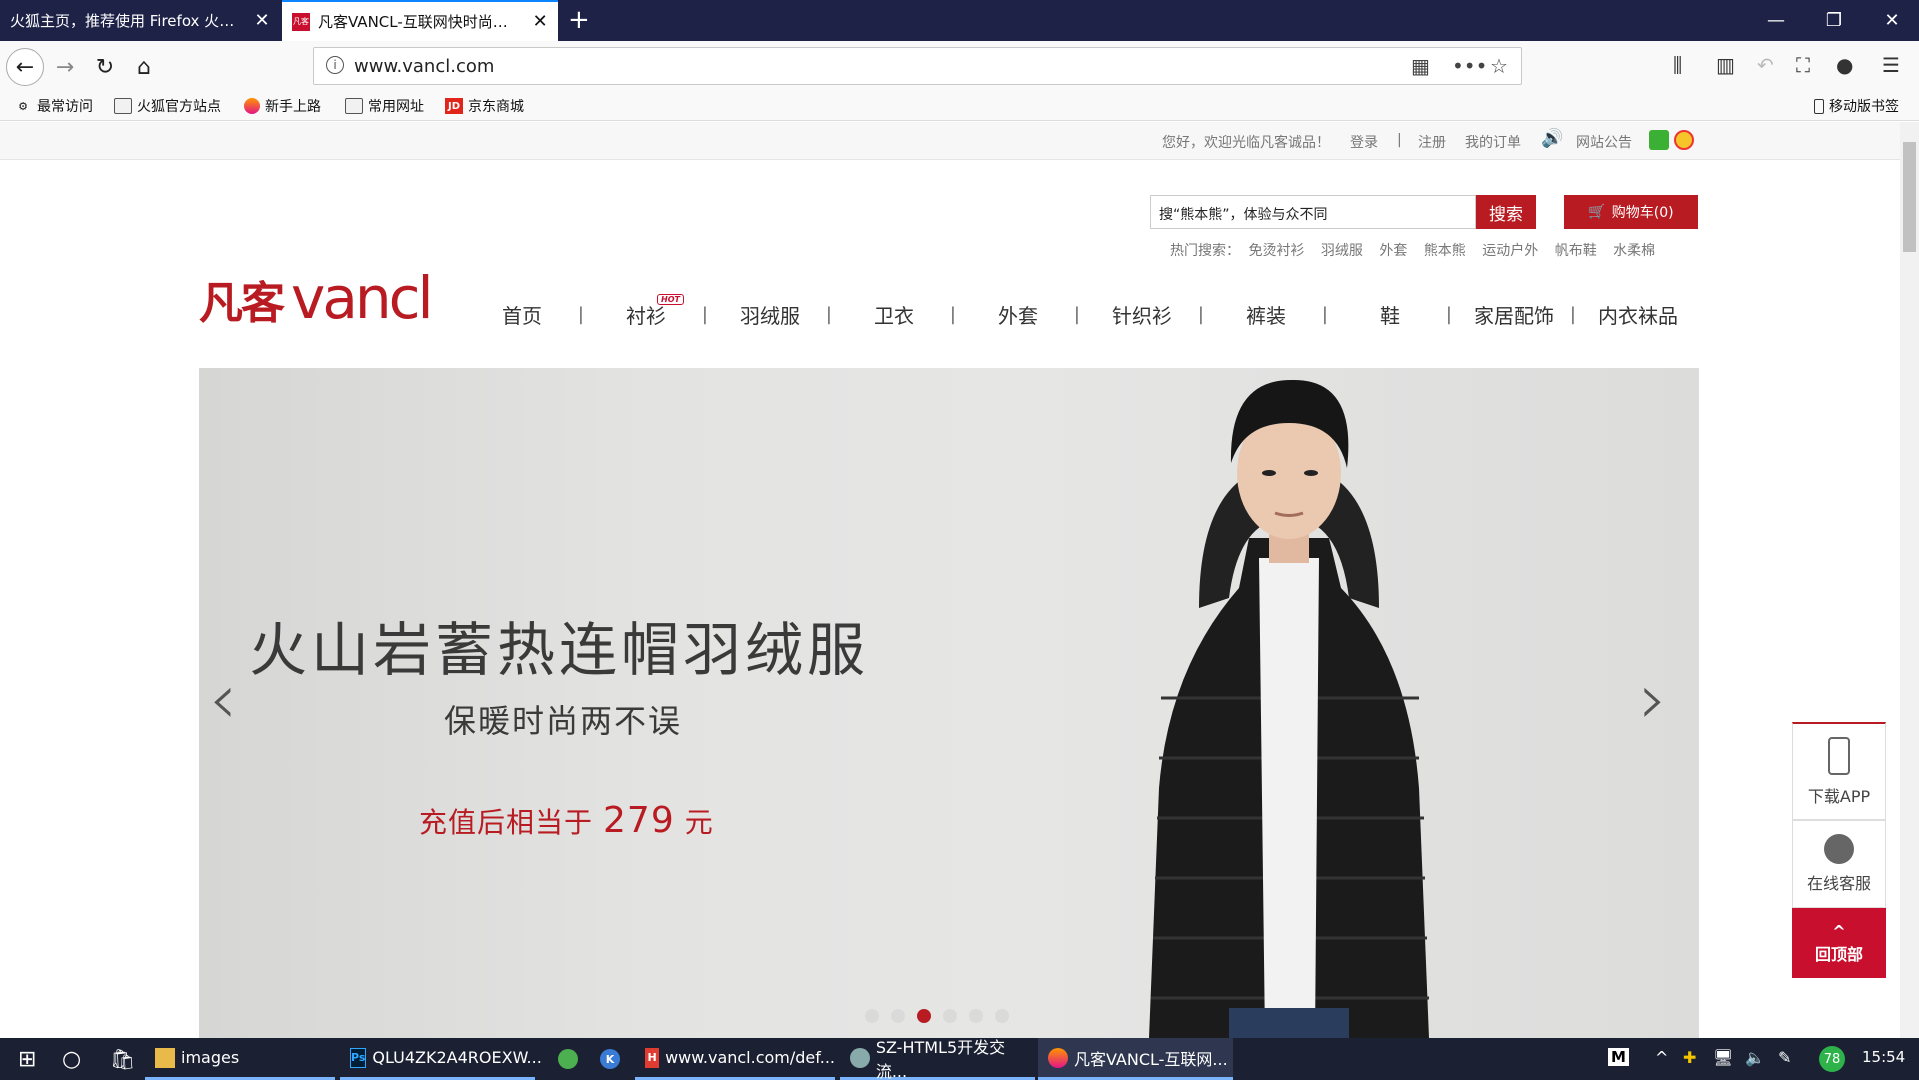 This screenshot has height=1082, width=1919. Describe the element at coordinates (484, 106) in the screenshot. I see `bookmark-jd: JD 京东商城` at that location.